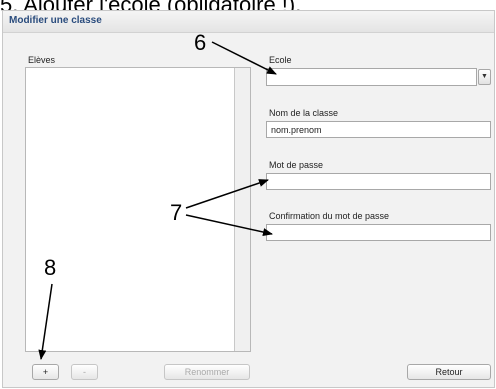 Image resolution: width=496 pixels, height=389 pixels. I want to click on arrow-7-to-confirm, so click(229, 225).